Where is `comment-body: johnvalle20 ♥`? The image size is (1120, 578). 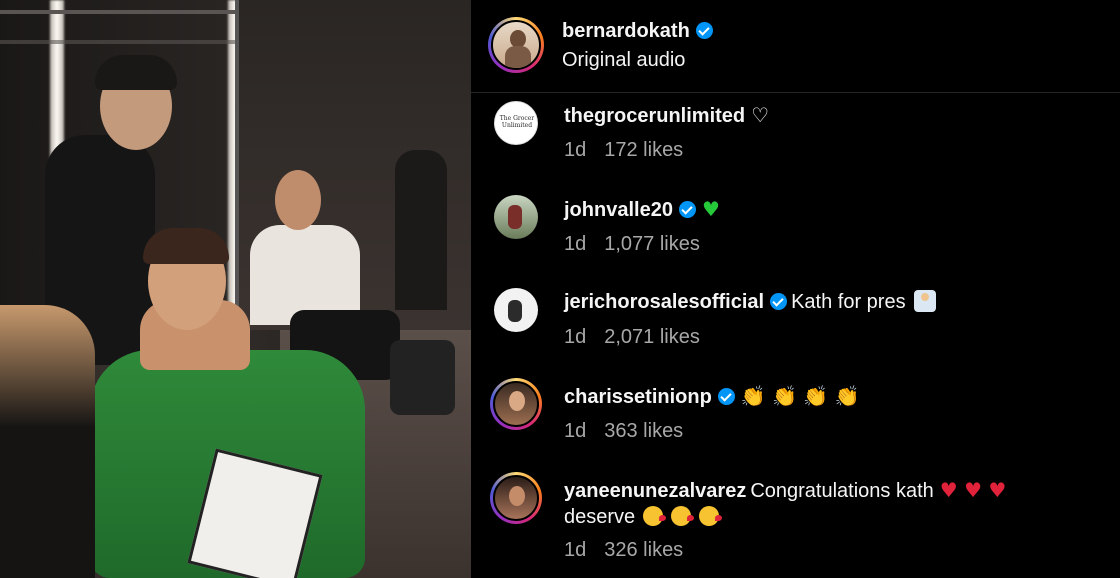 comment-body: johnvalle20 ♥ is located at coordinates (642, 209).